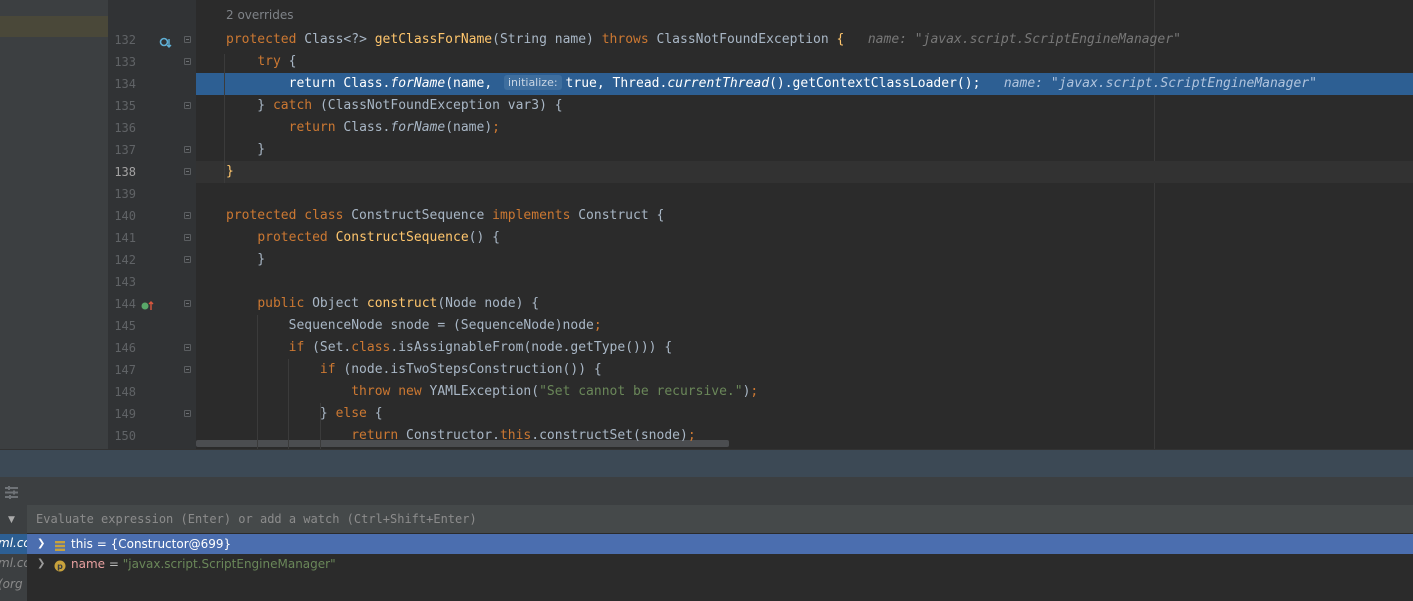 This screenshot has width=1413, height=601. Describe the element at coordinates (355, 413) in the screenshot. I see `code-token: else` at that location.